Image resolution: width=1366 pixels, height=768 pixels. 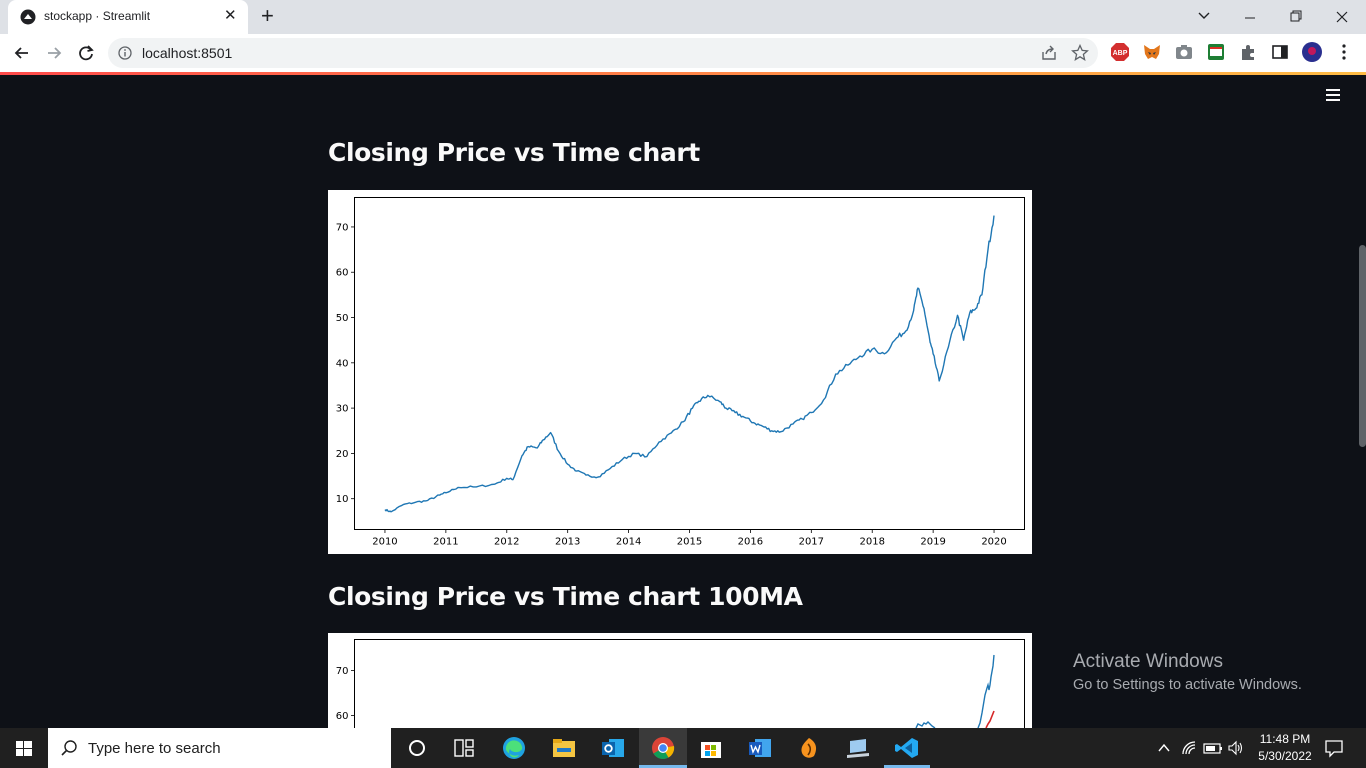 I want to click on more-menu-icon, so click(x=1344, y=52).